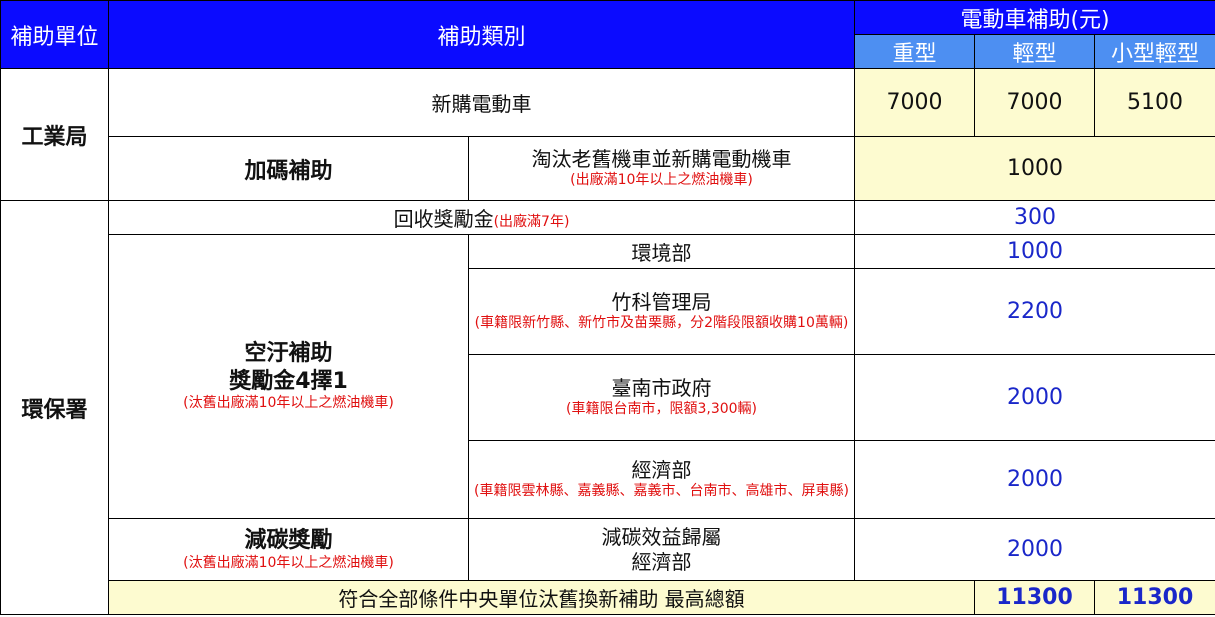 This screenshot has height=617, width=1215. Describe the element at coordinates (541, 597) in the screenshot. I see `total-label: 符合全部條件中央單位汰舊換新補助 最高總額` at that location.